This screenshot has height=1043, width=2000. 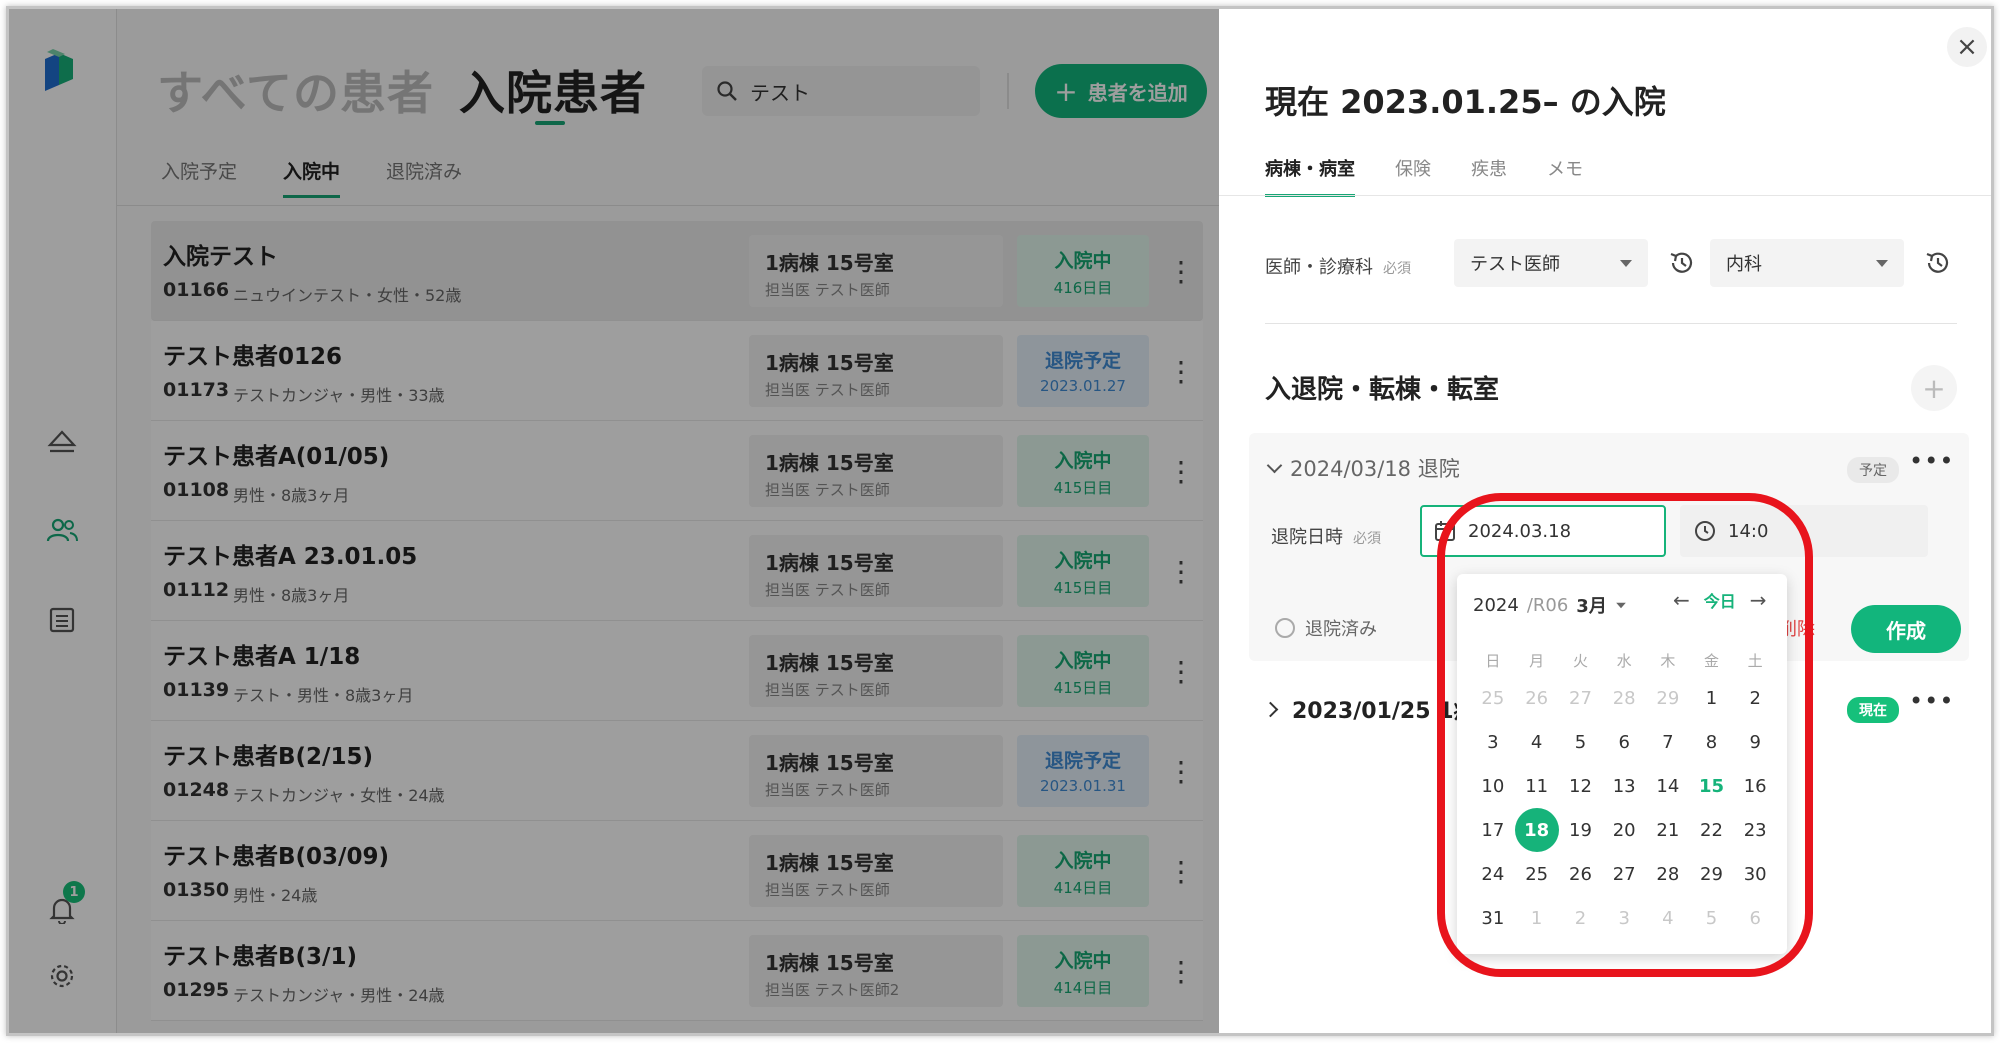 I want to click on tab-ward-room: 病棟・病室, so click(x=1310, y=176).